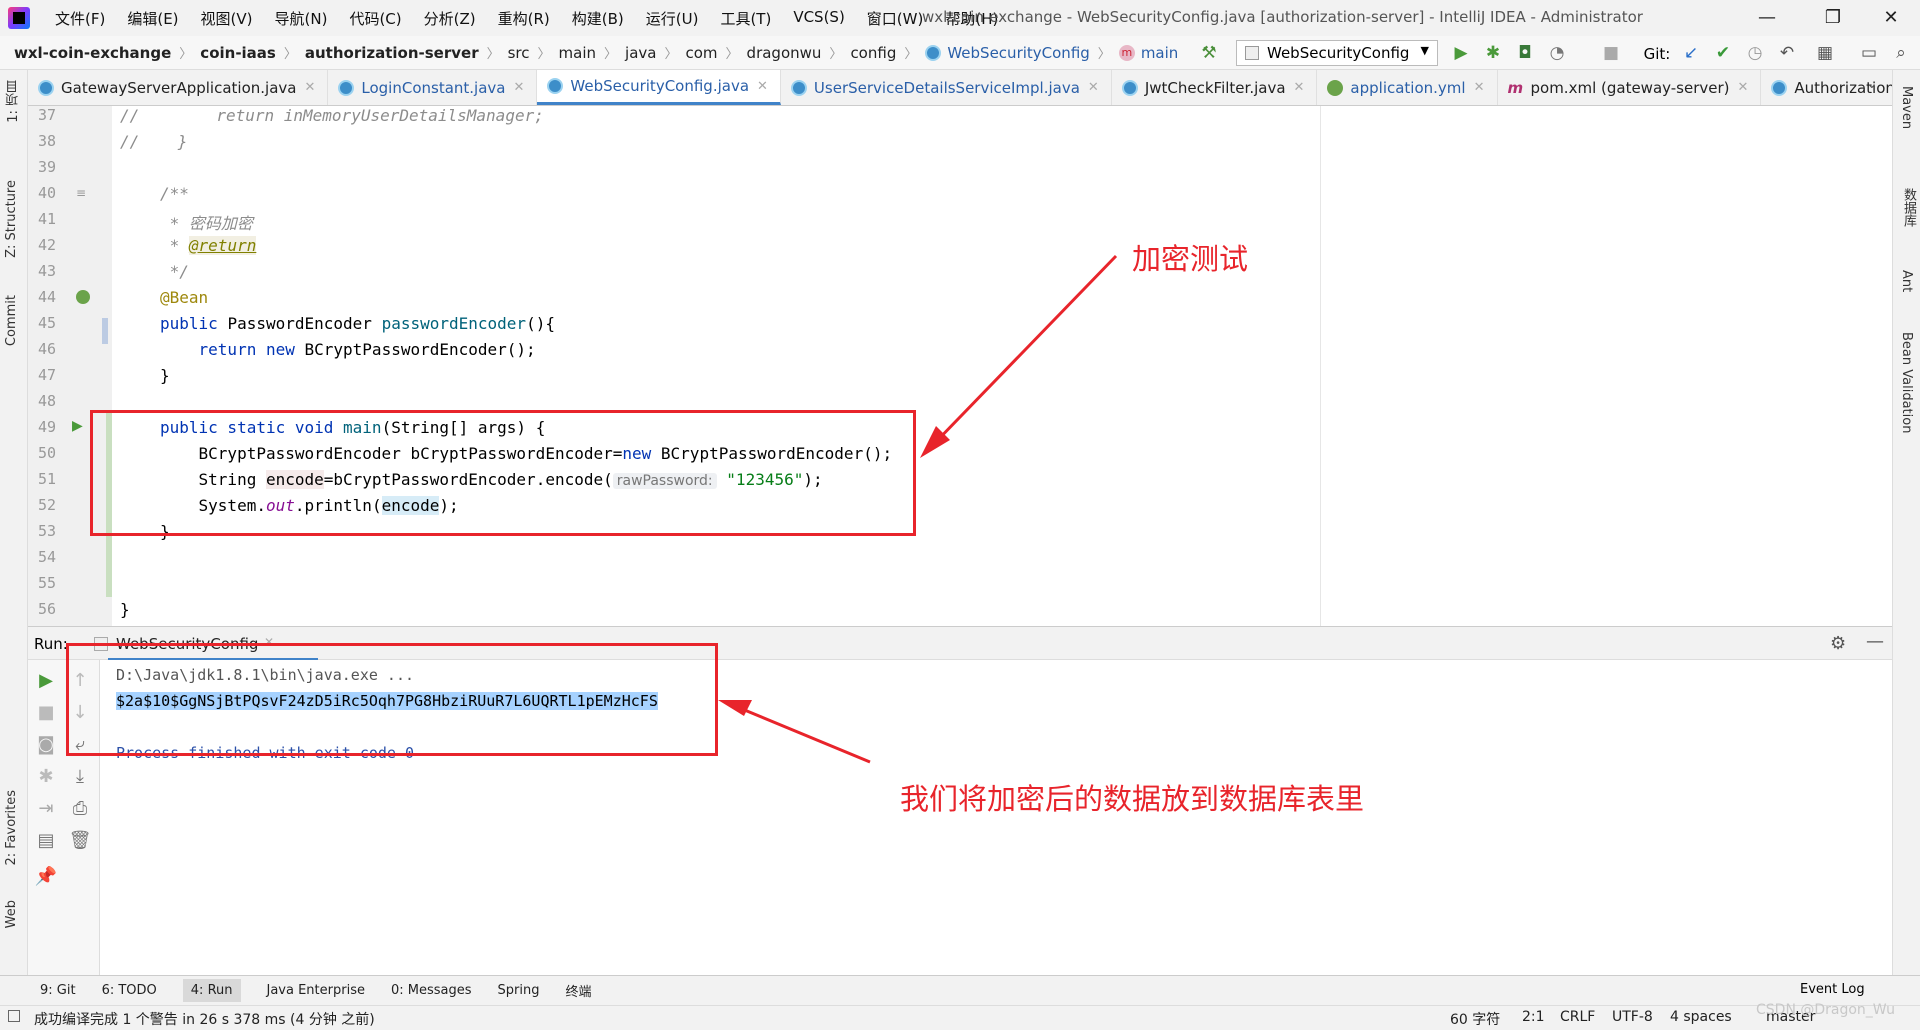  I want to click on arrow-head-bottom, so click(735, 708).